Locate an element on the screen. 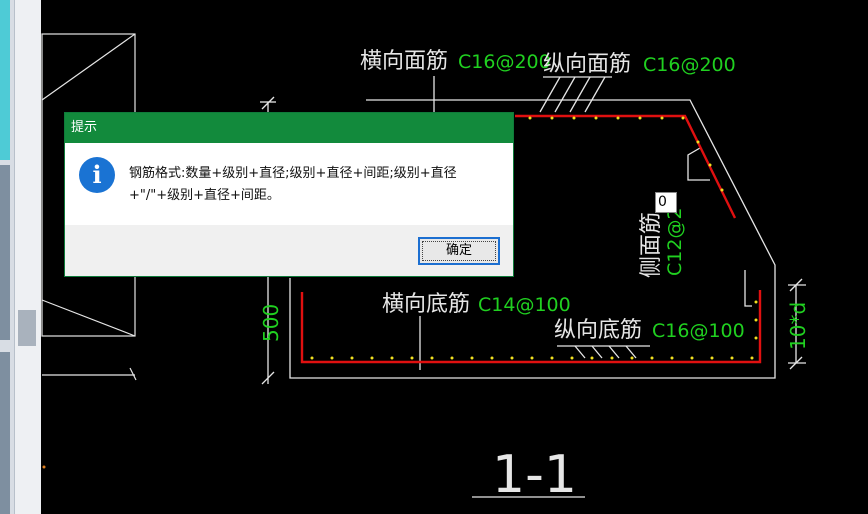 The width and height of the screenshot is (868, 514). rebar-top is located at coordinates (626, 166).